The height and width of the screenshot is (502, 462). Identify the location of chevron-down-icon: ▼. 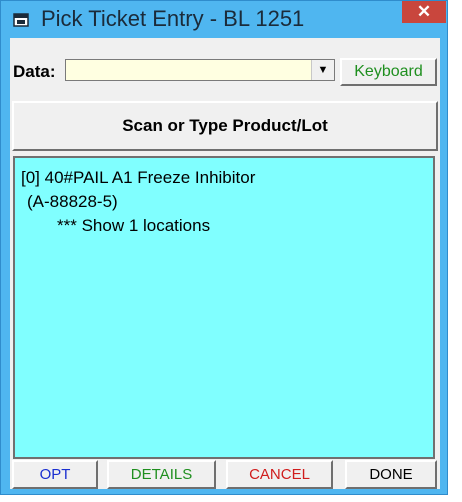
(323, 70).